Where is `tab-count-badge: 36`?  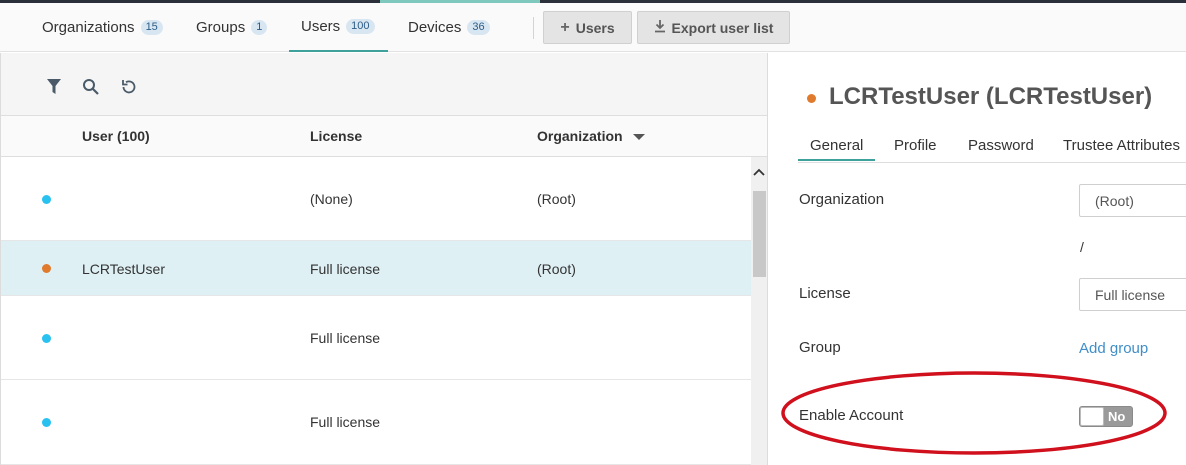 tab-count-badge: 36 is located at coordinates (478, 27).